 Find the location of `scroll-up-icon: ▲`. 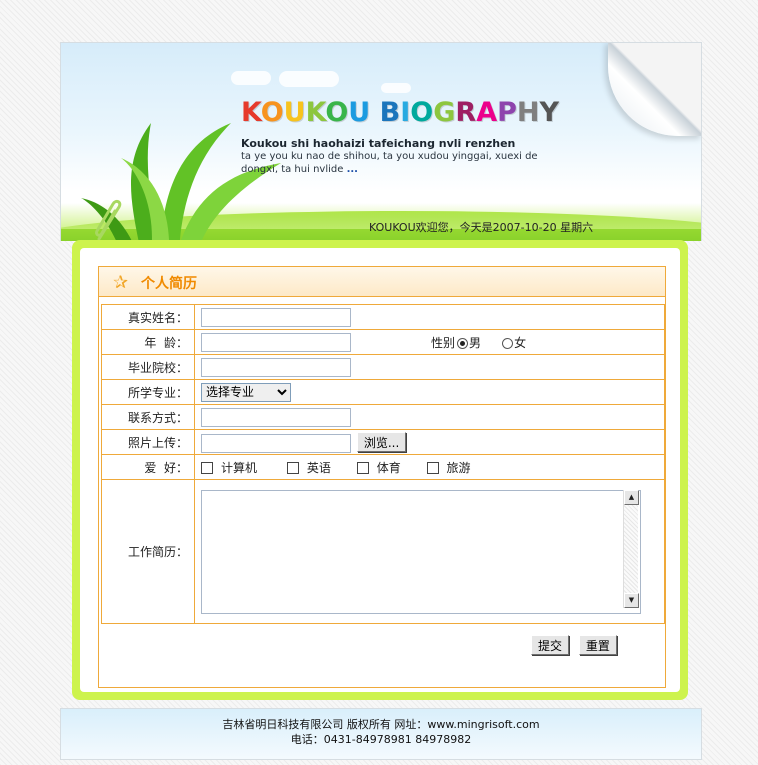

scroll-up-icon: ▲ is located at coordinates (631, 497).